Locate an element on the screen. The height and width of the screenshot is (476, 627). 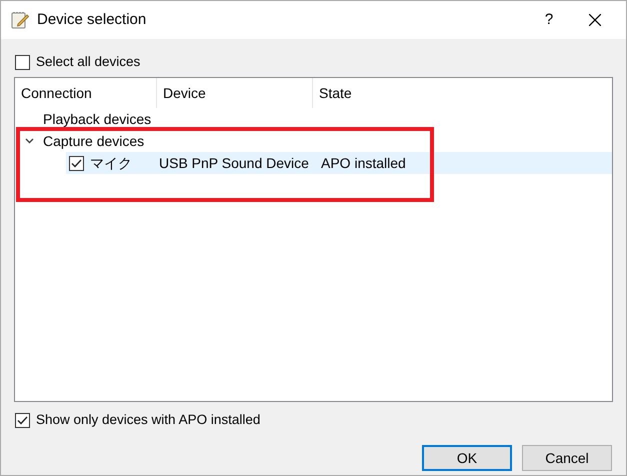
chevron-down-icon is located at coordinates (29, 141).